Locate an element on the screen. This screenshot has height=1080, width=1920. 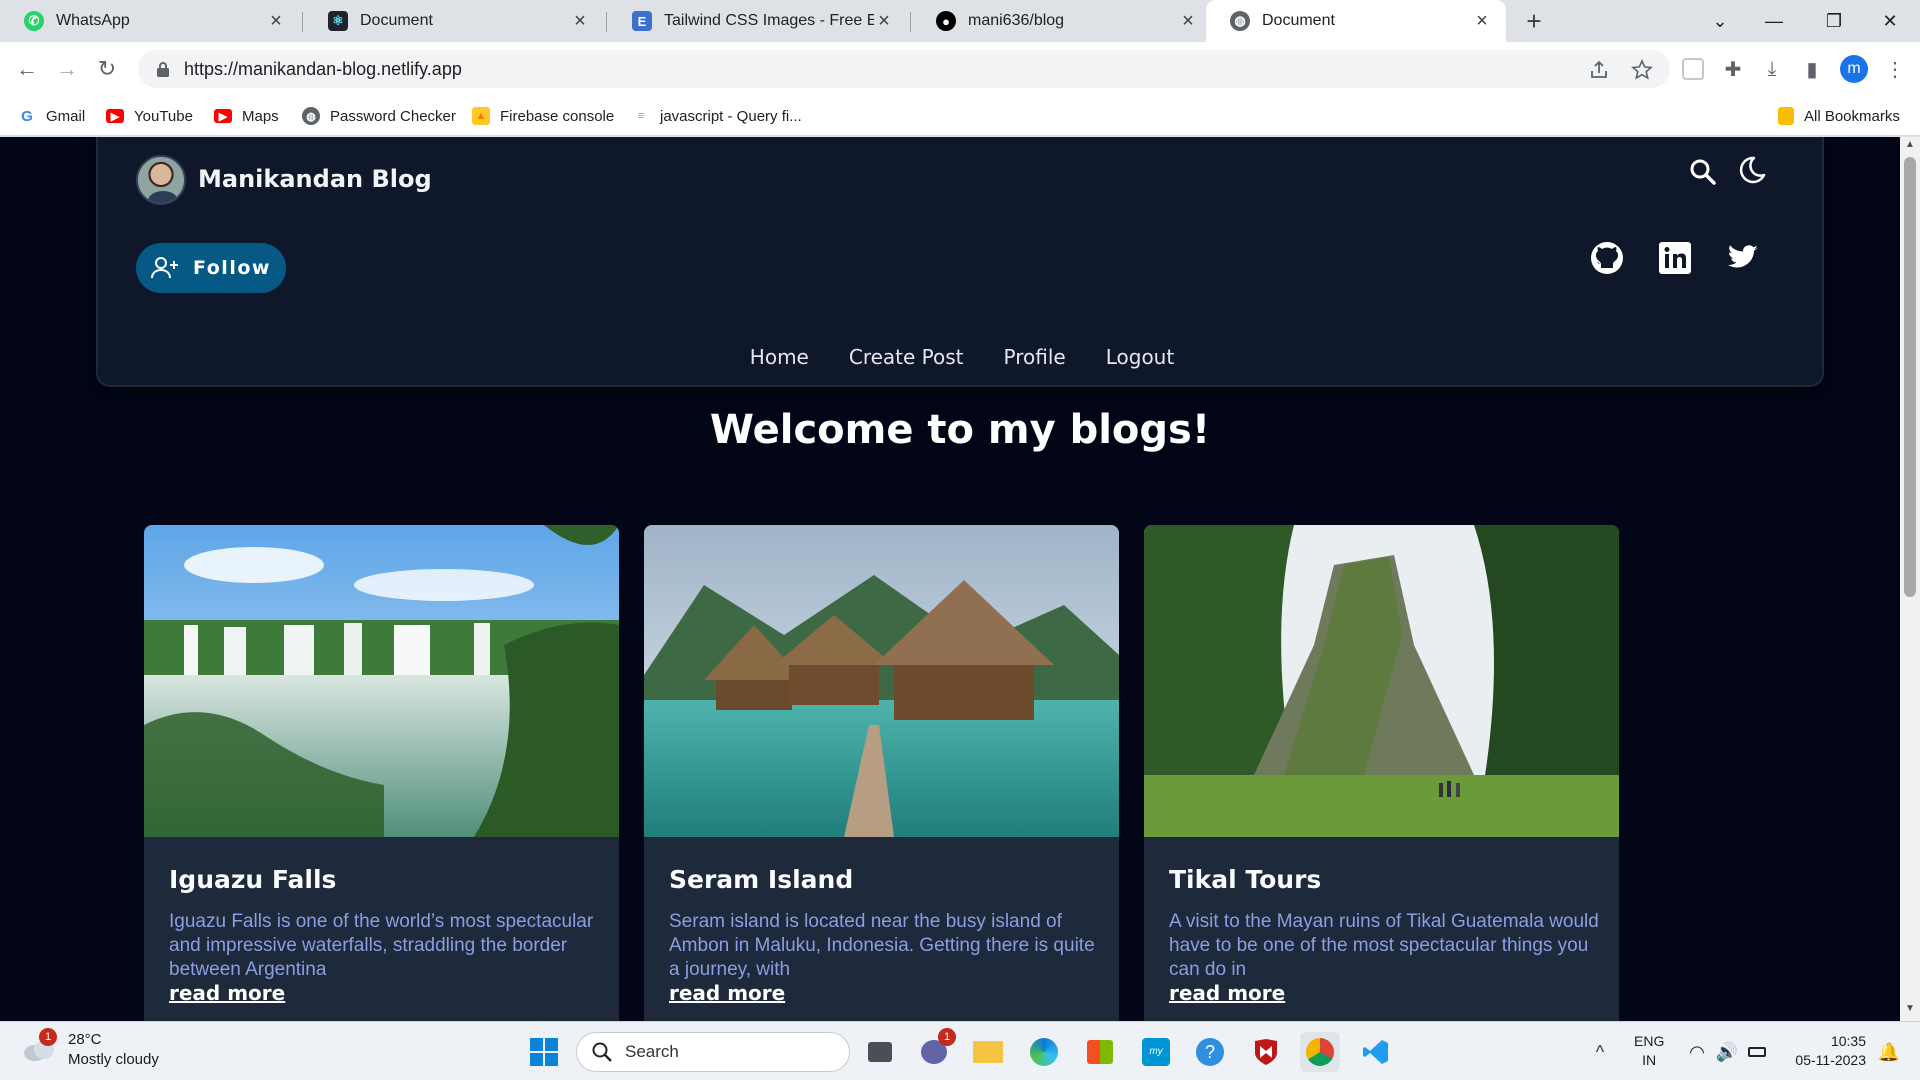
microsoft-store-icon is located at coordinates (1100, 1052).